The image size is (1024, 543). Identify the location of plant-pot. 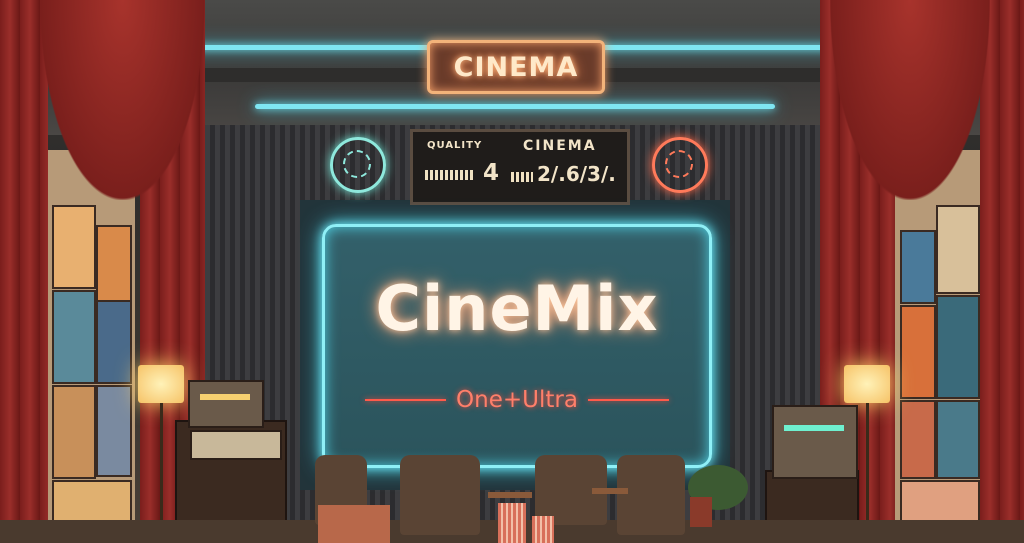
(701, 512).